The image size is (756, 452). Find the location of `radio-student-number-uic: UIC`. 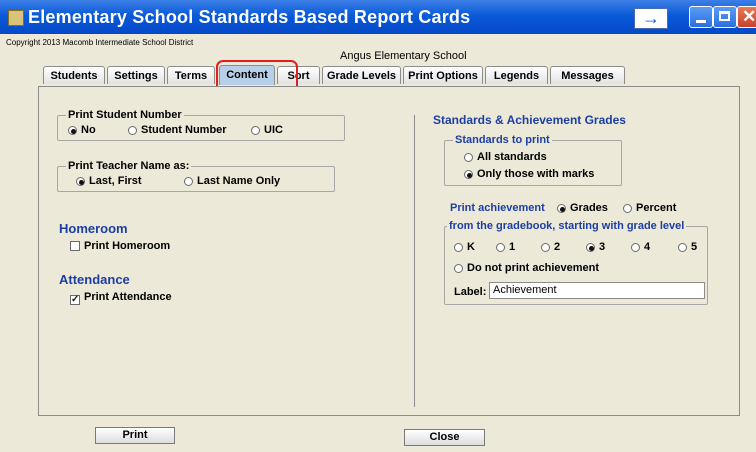

radio-student-number-uic: UIC is located at coordinates (267, 130).